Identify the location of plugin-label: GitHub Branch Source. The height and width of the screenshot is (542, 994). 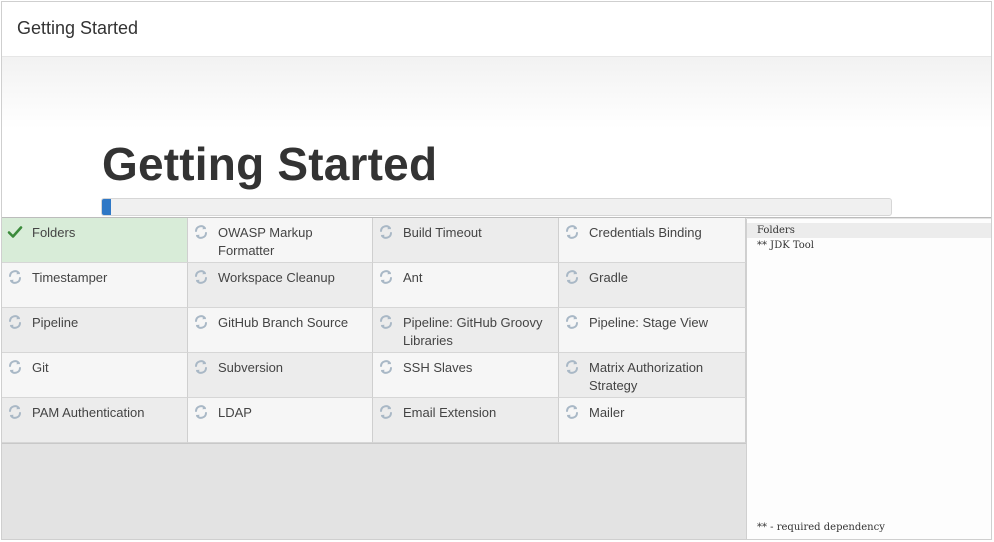
(283, 322).